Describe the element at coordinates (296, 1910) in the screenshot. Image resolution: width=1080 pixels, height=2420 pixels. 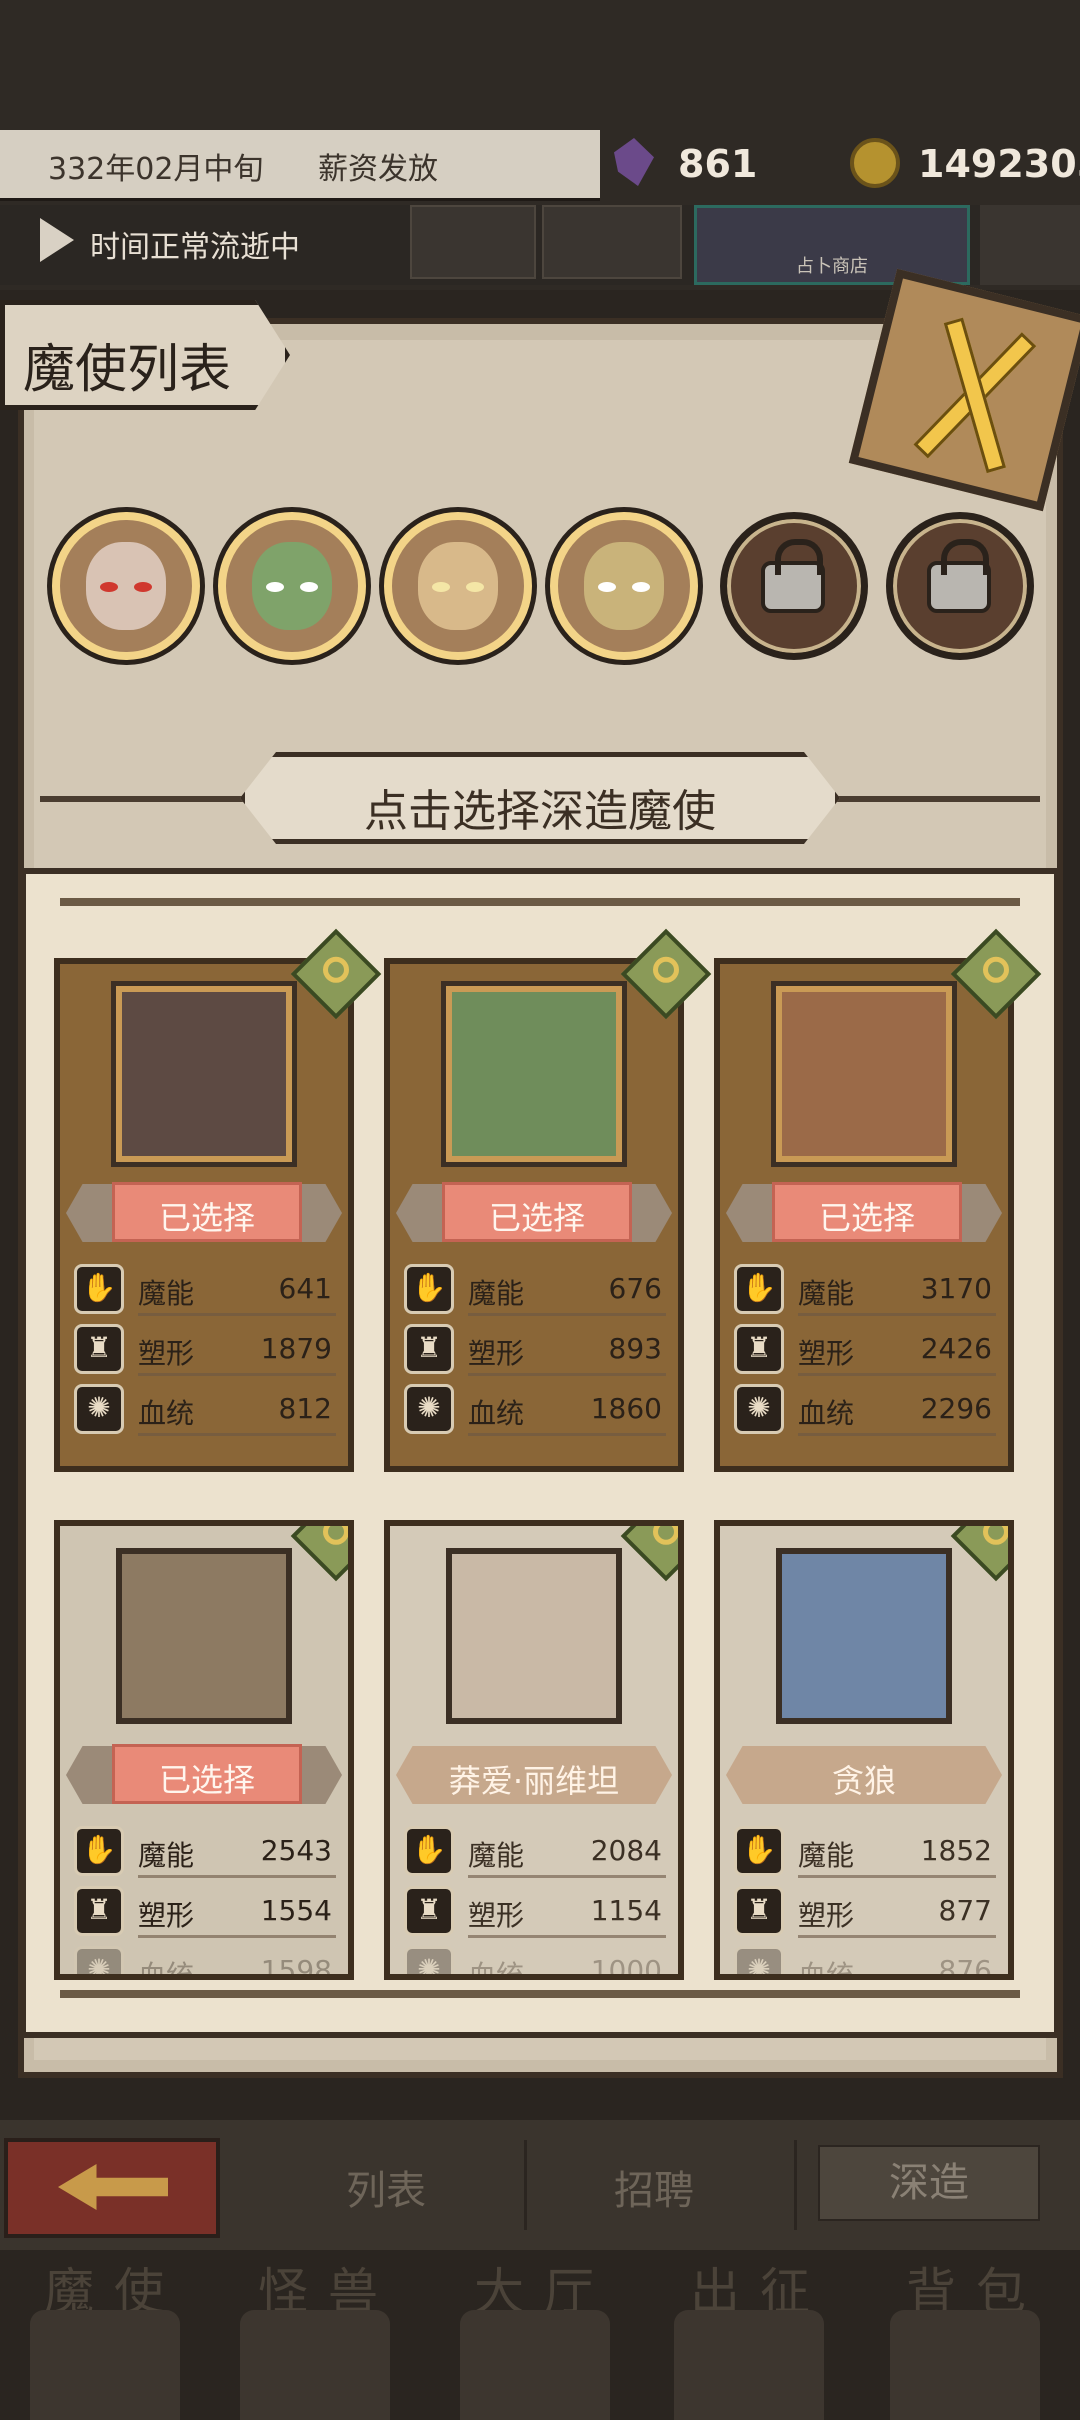
I see `stat-value: 1554` at that location.